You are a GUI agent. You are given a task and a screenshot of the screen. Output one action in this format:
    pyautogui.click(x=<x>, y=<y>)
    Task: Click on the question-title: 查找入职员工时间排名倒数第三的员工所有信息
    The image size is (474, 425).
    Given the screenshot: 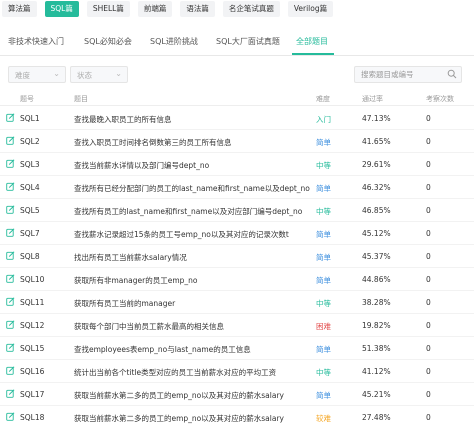 What is the action you would take?
    pyautogui.click(x=153, y=142)
    